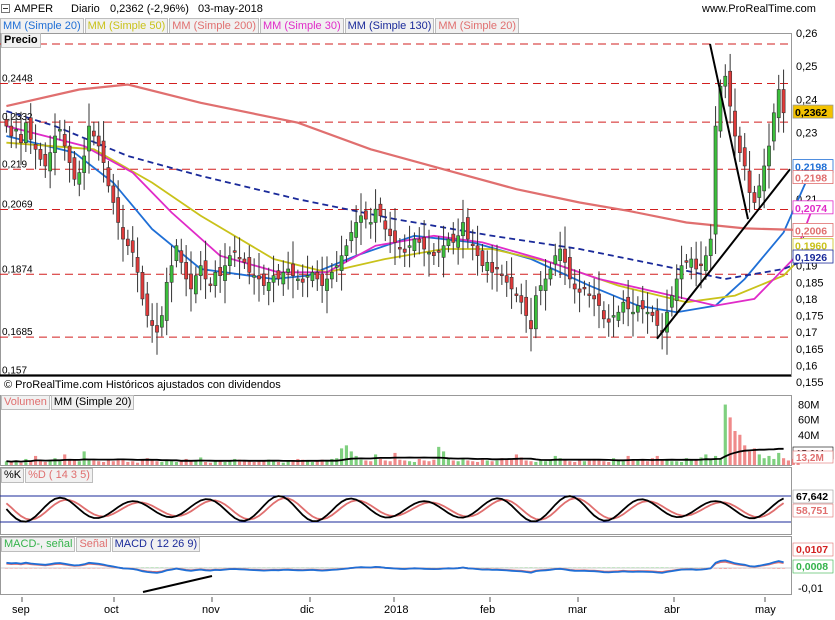 This screenshot has width=835, height=620. I want to click on macd-hist-label: MACD-, señal, so click(38, 544).